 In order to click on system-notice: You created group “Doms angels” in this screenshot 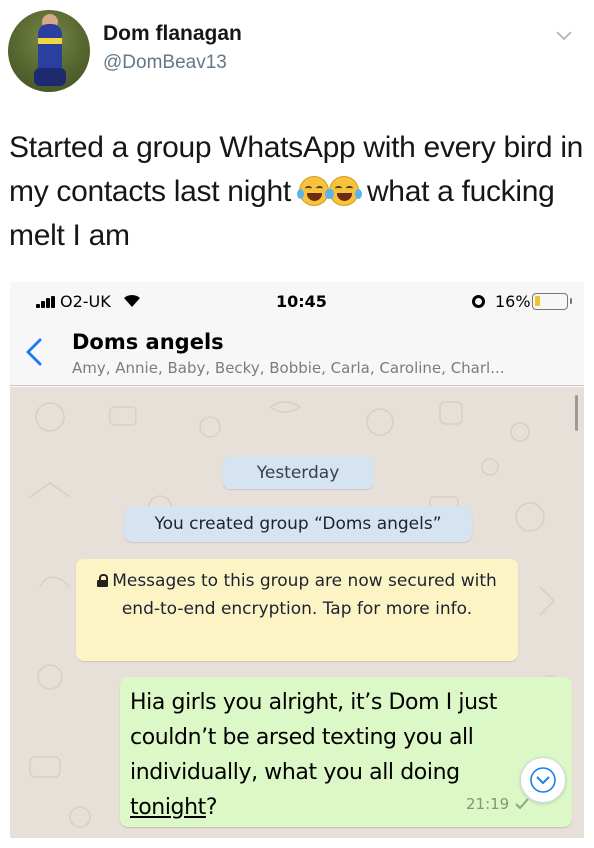, I will do `click(298, 524)`.